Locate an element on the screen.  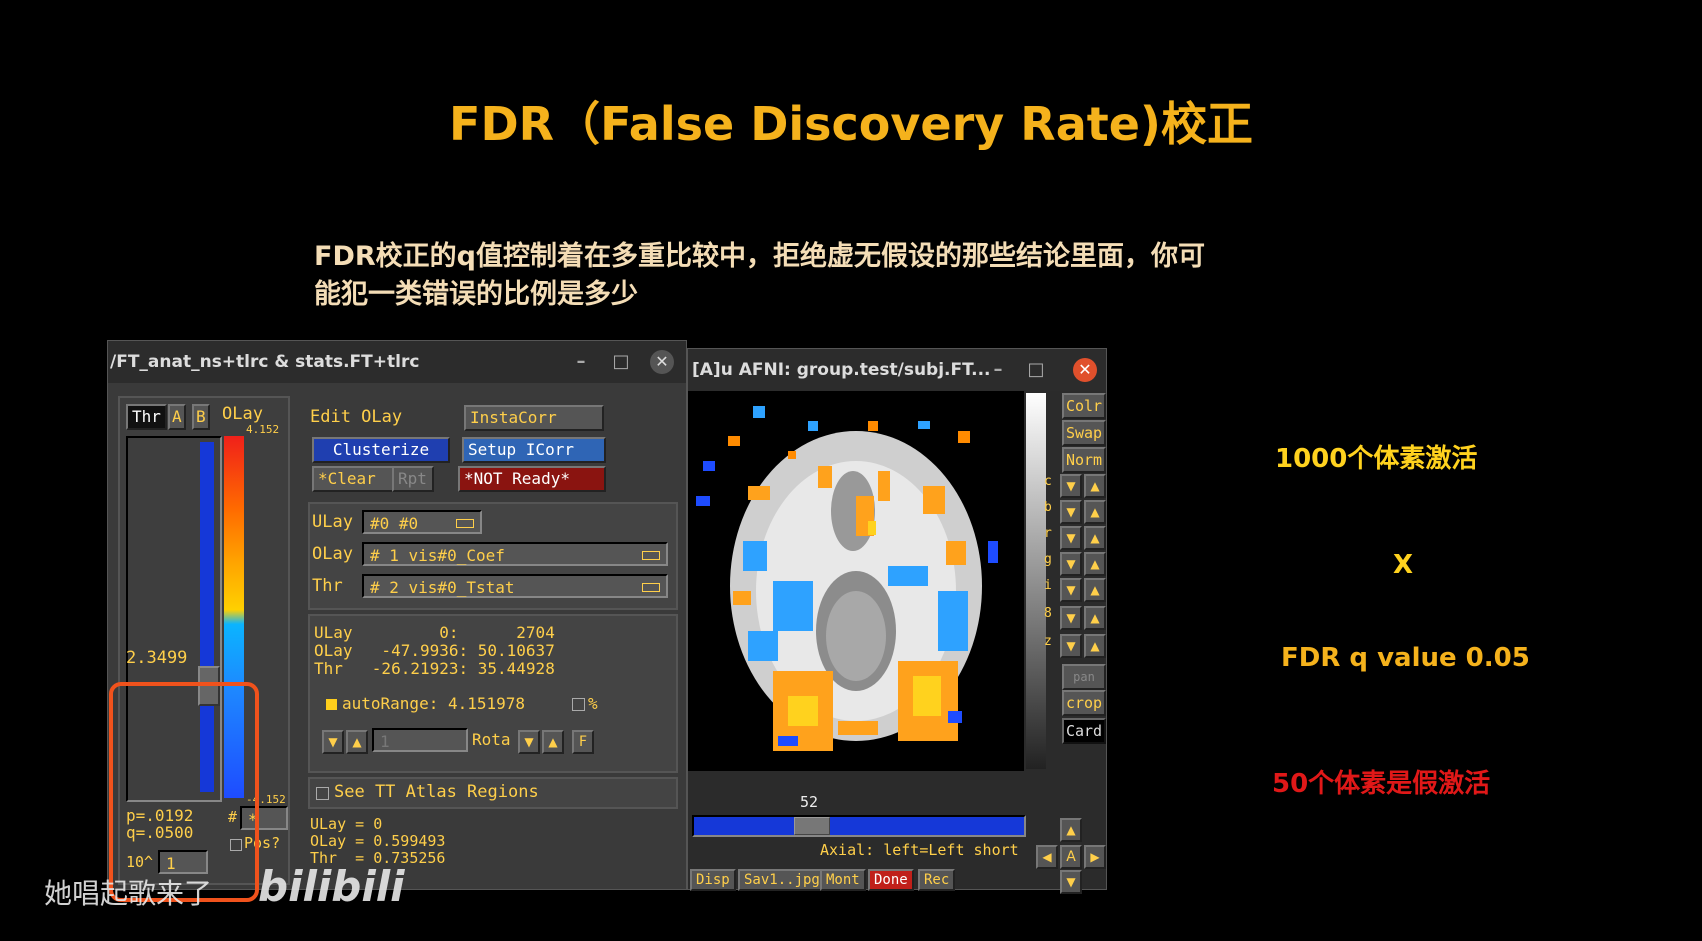
arrow-up-icon: ▲ is located at coordinates (357, 742).